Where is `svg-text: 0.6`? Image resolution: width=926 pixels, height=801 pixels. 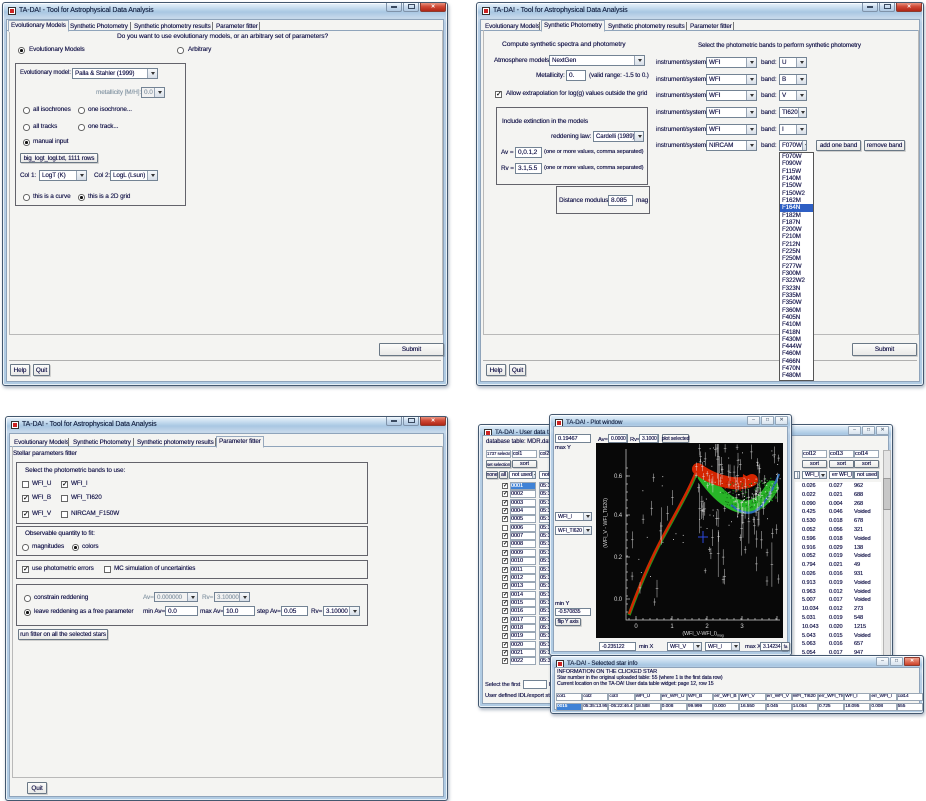
svg-text: 0.6 is located at coordinates (618, 477).